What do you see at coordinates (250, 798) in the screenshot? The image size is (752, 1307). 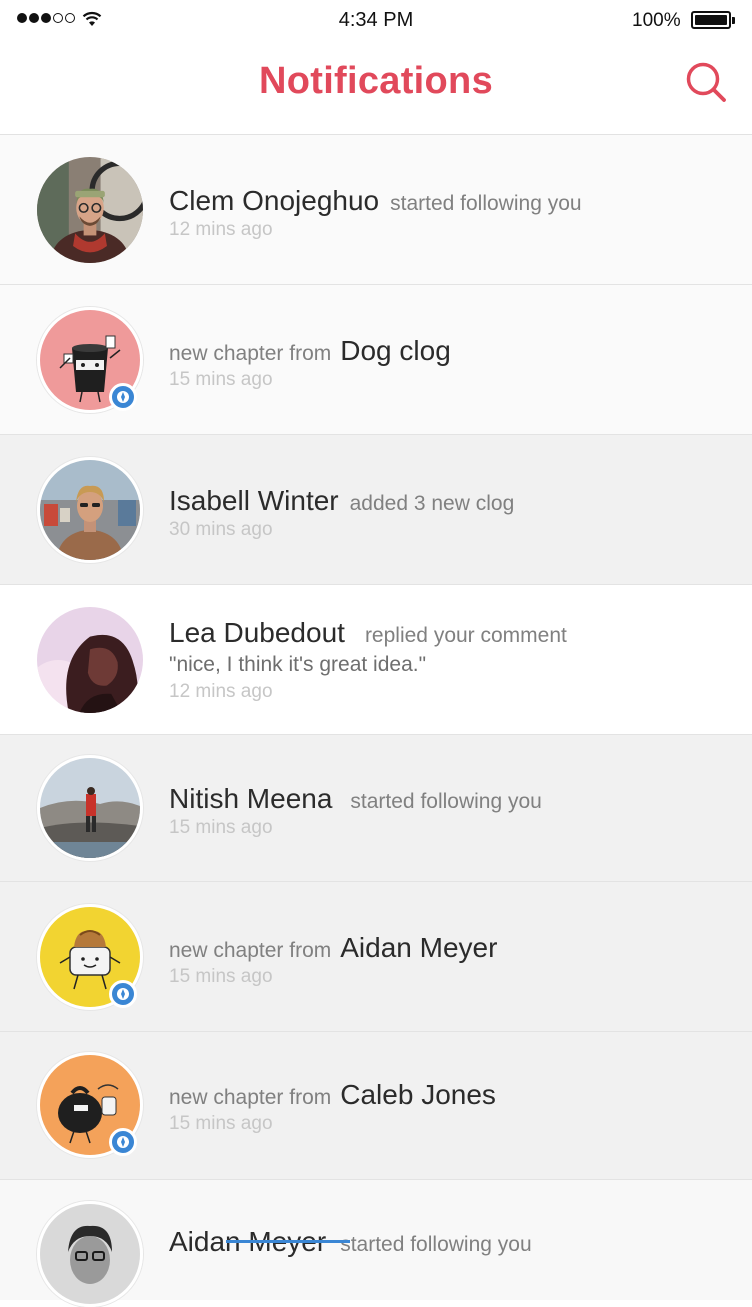 I see `user-name: Nitish Meena` at bounding box center [250, 798].